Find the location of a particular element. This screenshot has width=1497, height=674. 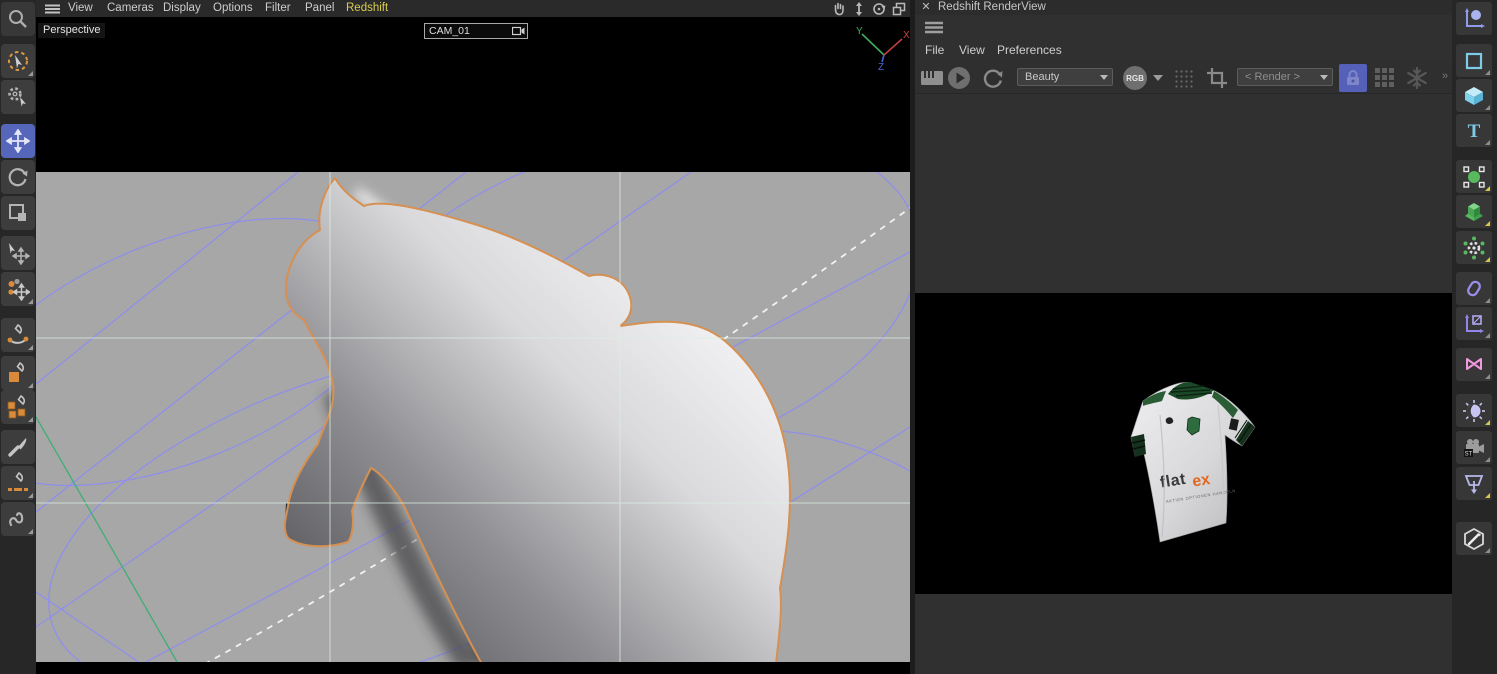

close-icon: ✕ is located at coordinates (926, 7).